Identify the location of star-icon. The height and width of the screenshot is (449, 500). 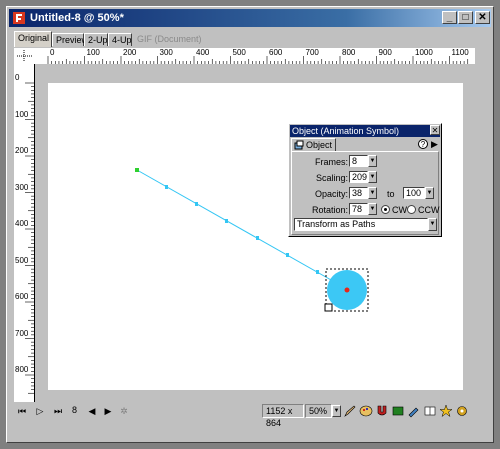
(446, 411).